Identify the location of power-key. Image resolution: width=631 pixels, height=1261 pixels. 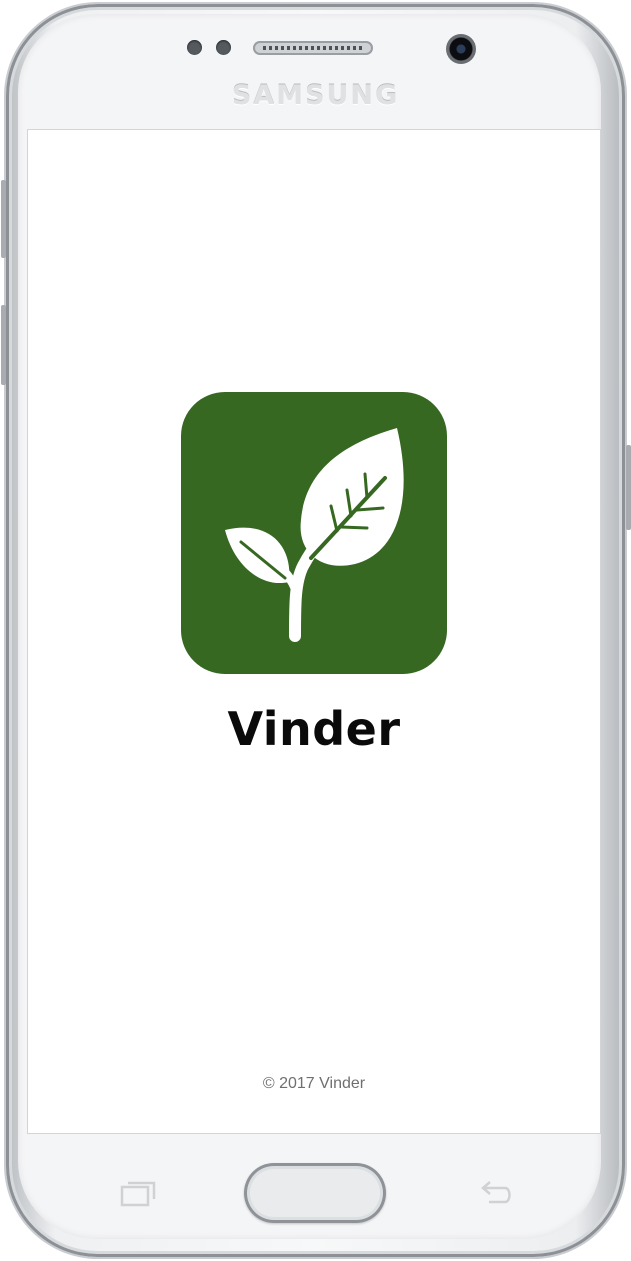
(628, 487).